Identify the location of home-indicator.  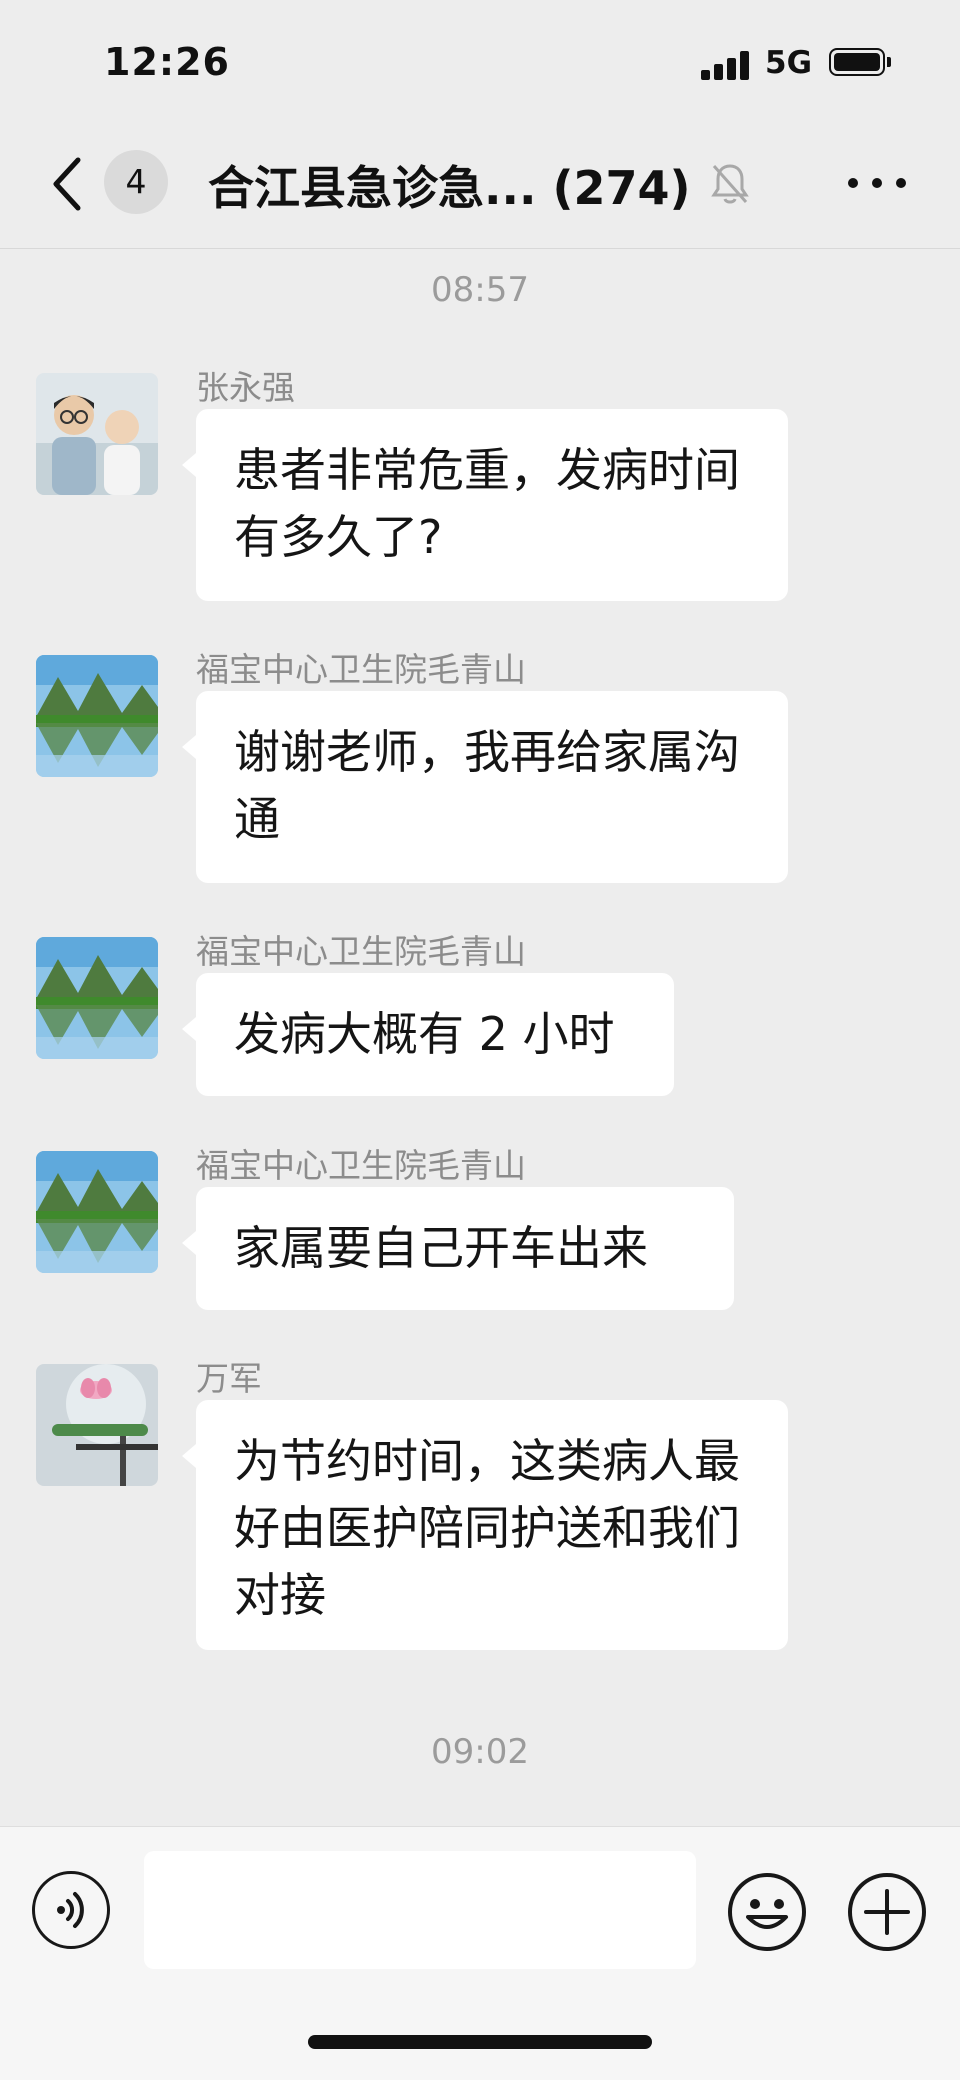
(480, 2042).